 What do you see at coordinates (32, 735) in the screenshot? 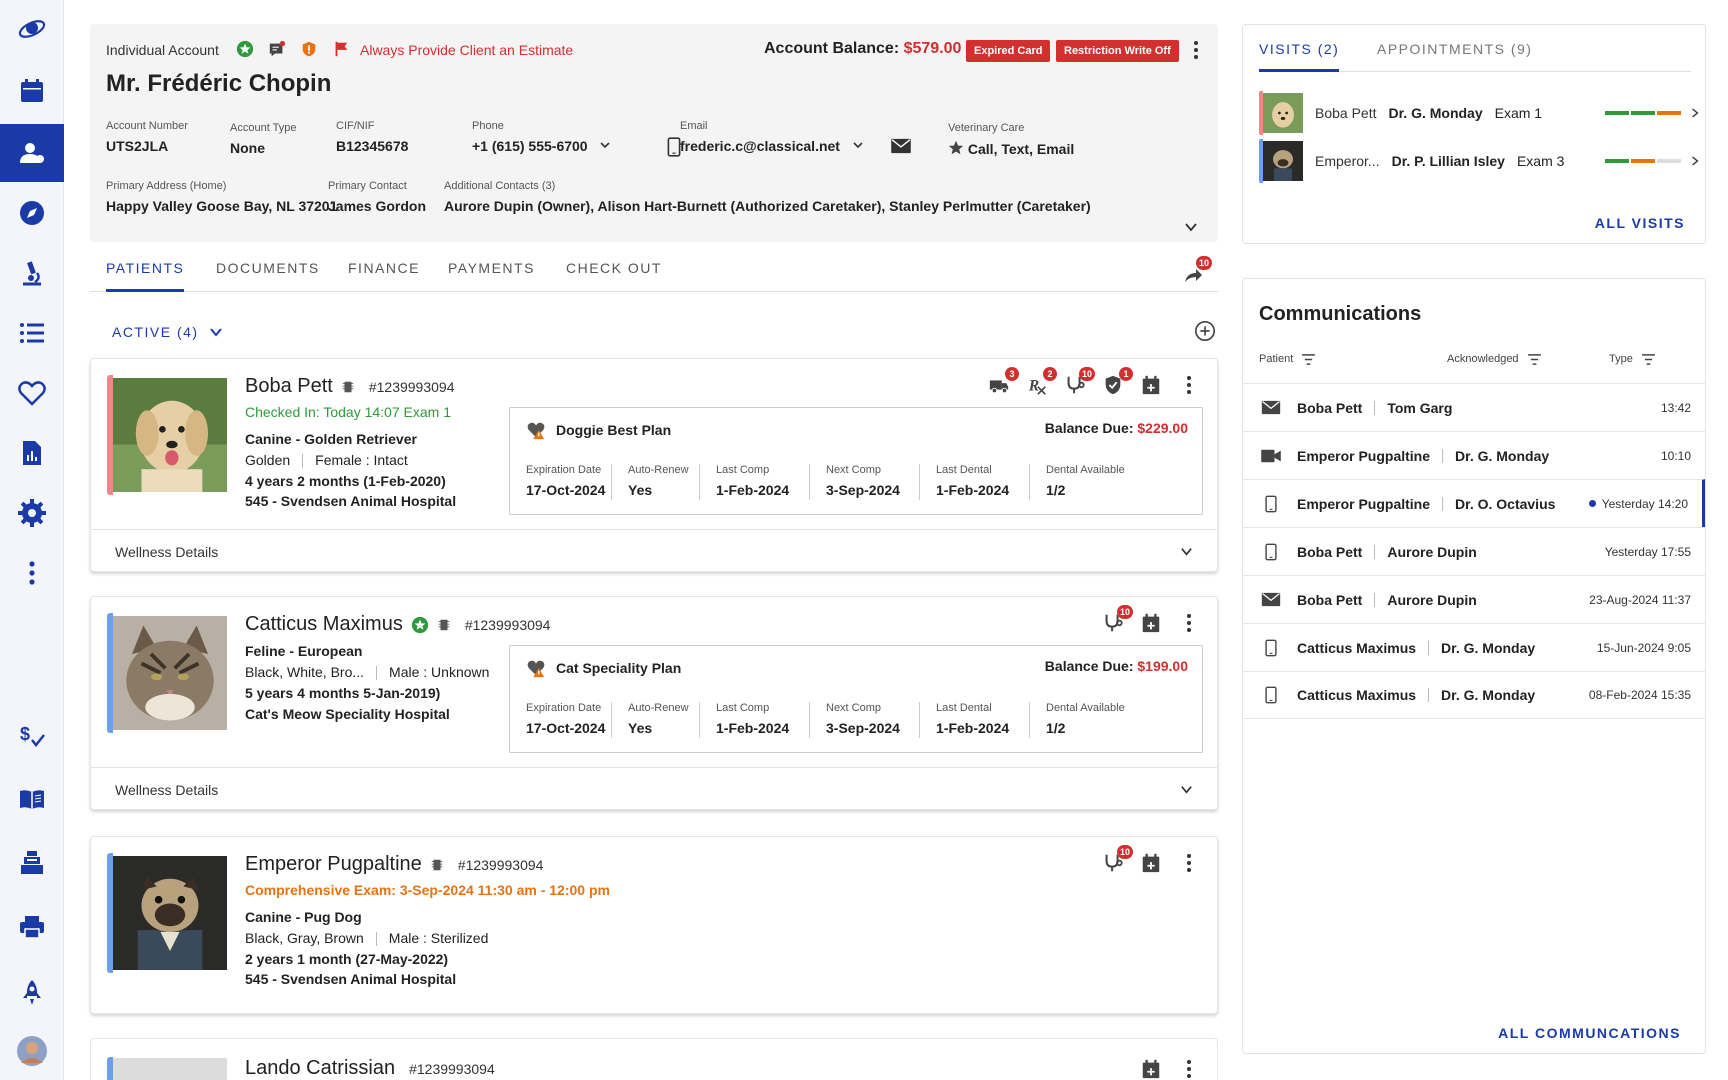
I see `billing-icon: $` at bounding box center [32, 735].